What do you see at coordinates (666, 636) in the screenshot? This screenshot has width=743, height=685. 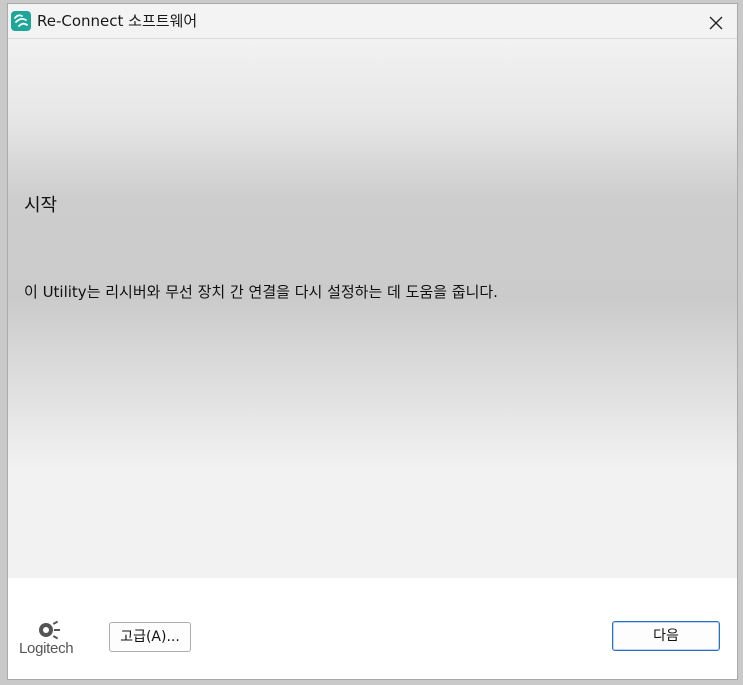 I see `next-button: 다음` at bounding box center [666, 636].